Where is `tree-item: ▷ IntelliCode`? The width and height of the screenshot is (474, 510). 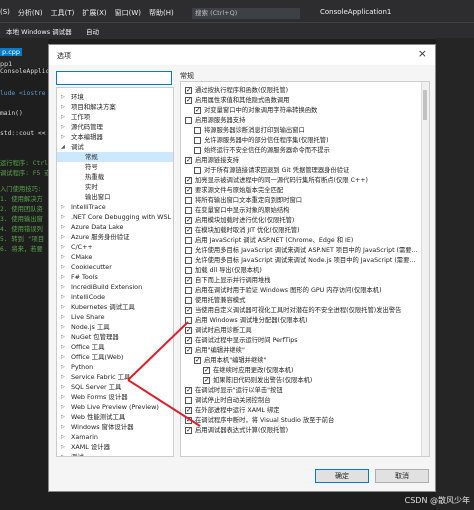
tree-item: ▷ IntelliCode is located at coordinates (115, 297).